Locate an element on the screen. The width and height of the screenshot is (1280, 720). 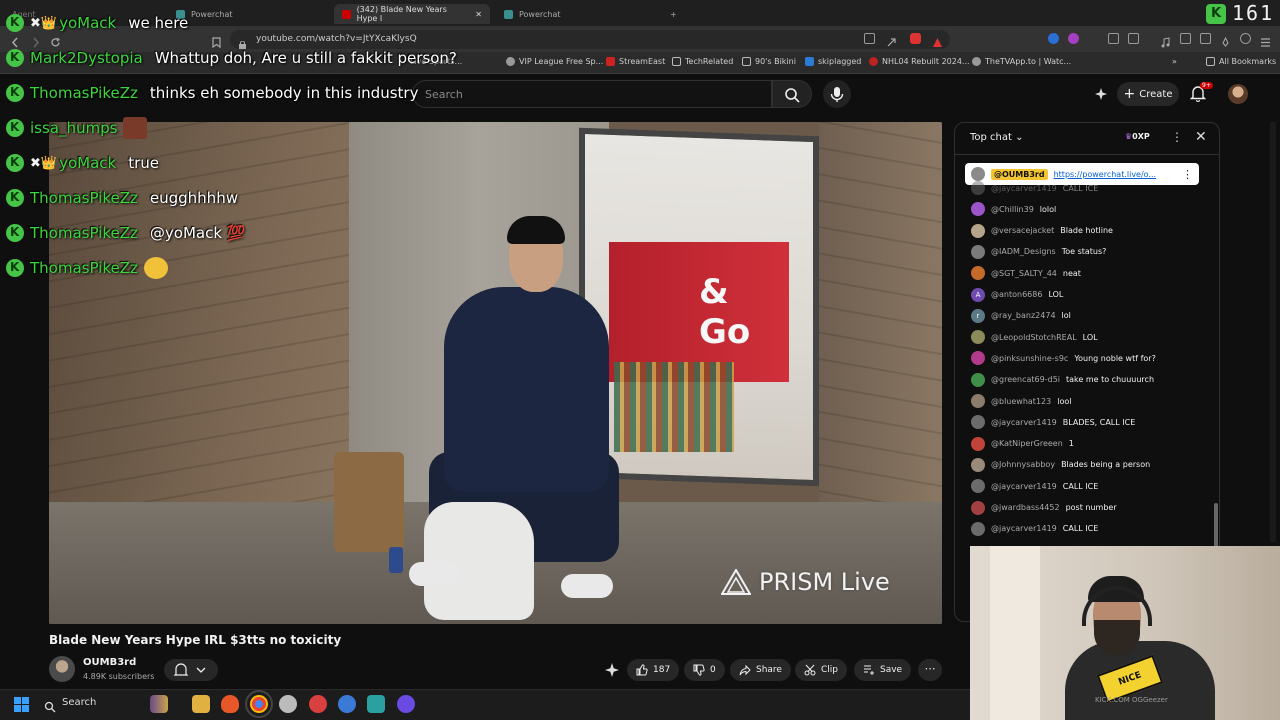
taskbar-search-icon is located at coordinates (50, 705).